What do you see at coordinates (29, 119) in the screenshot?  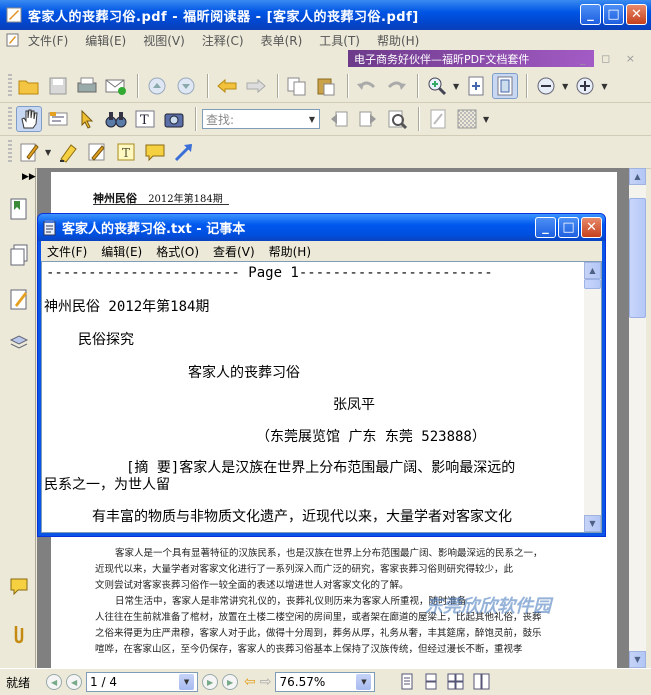 I see `hand-tool-icon` at bounding box center [29, 119].